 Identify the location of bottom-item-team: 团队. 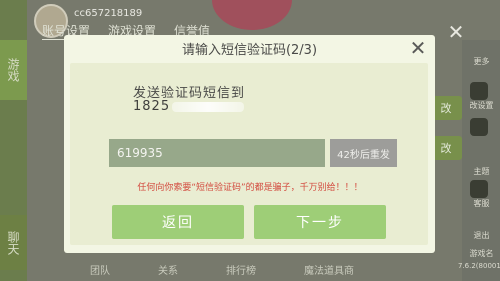
(100, 269).